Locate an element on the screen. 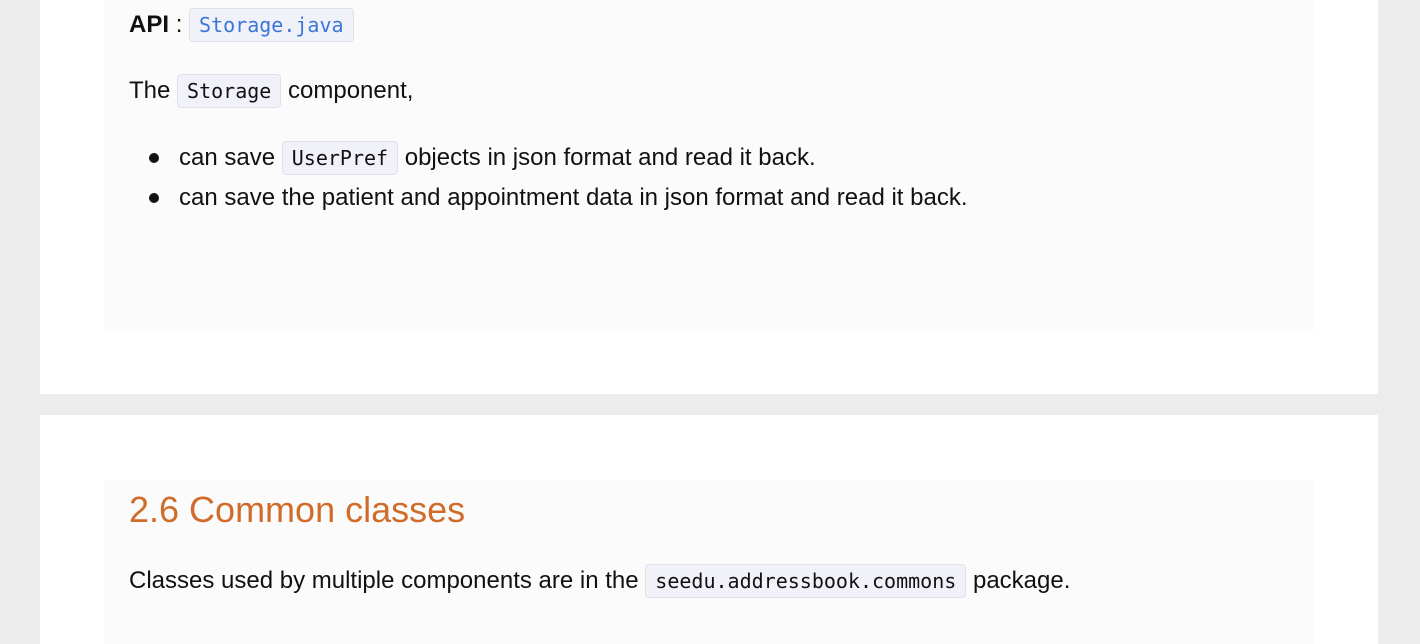  bullet-1-suffix: objects in json format and read it back. is located at coordinates (610, 157).